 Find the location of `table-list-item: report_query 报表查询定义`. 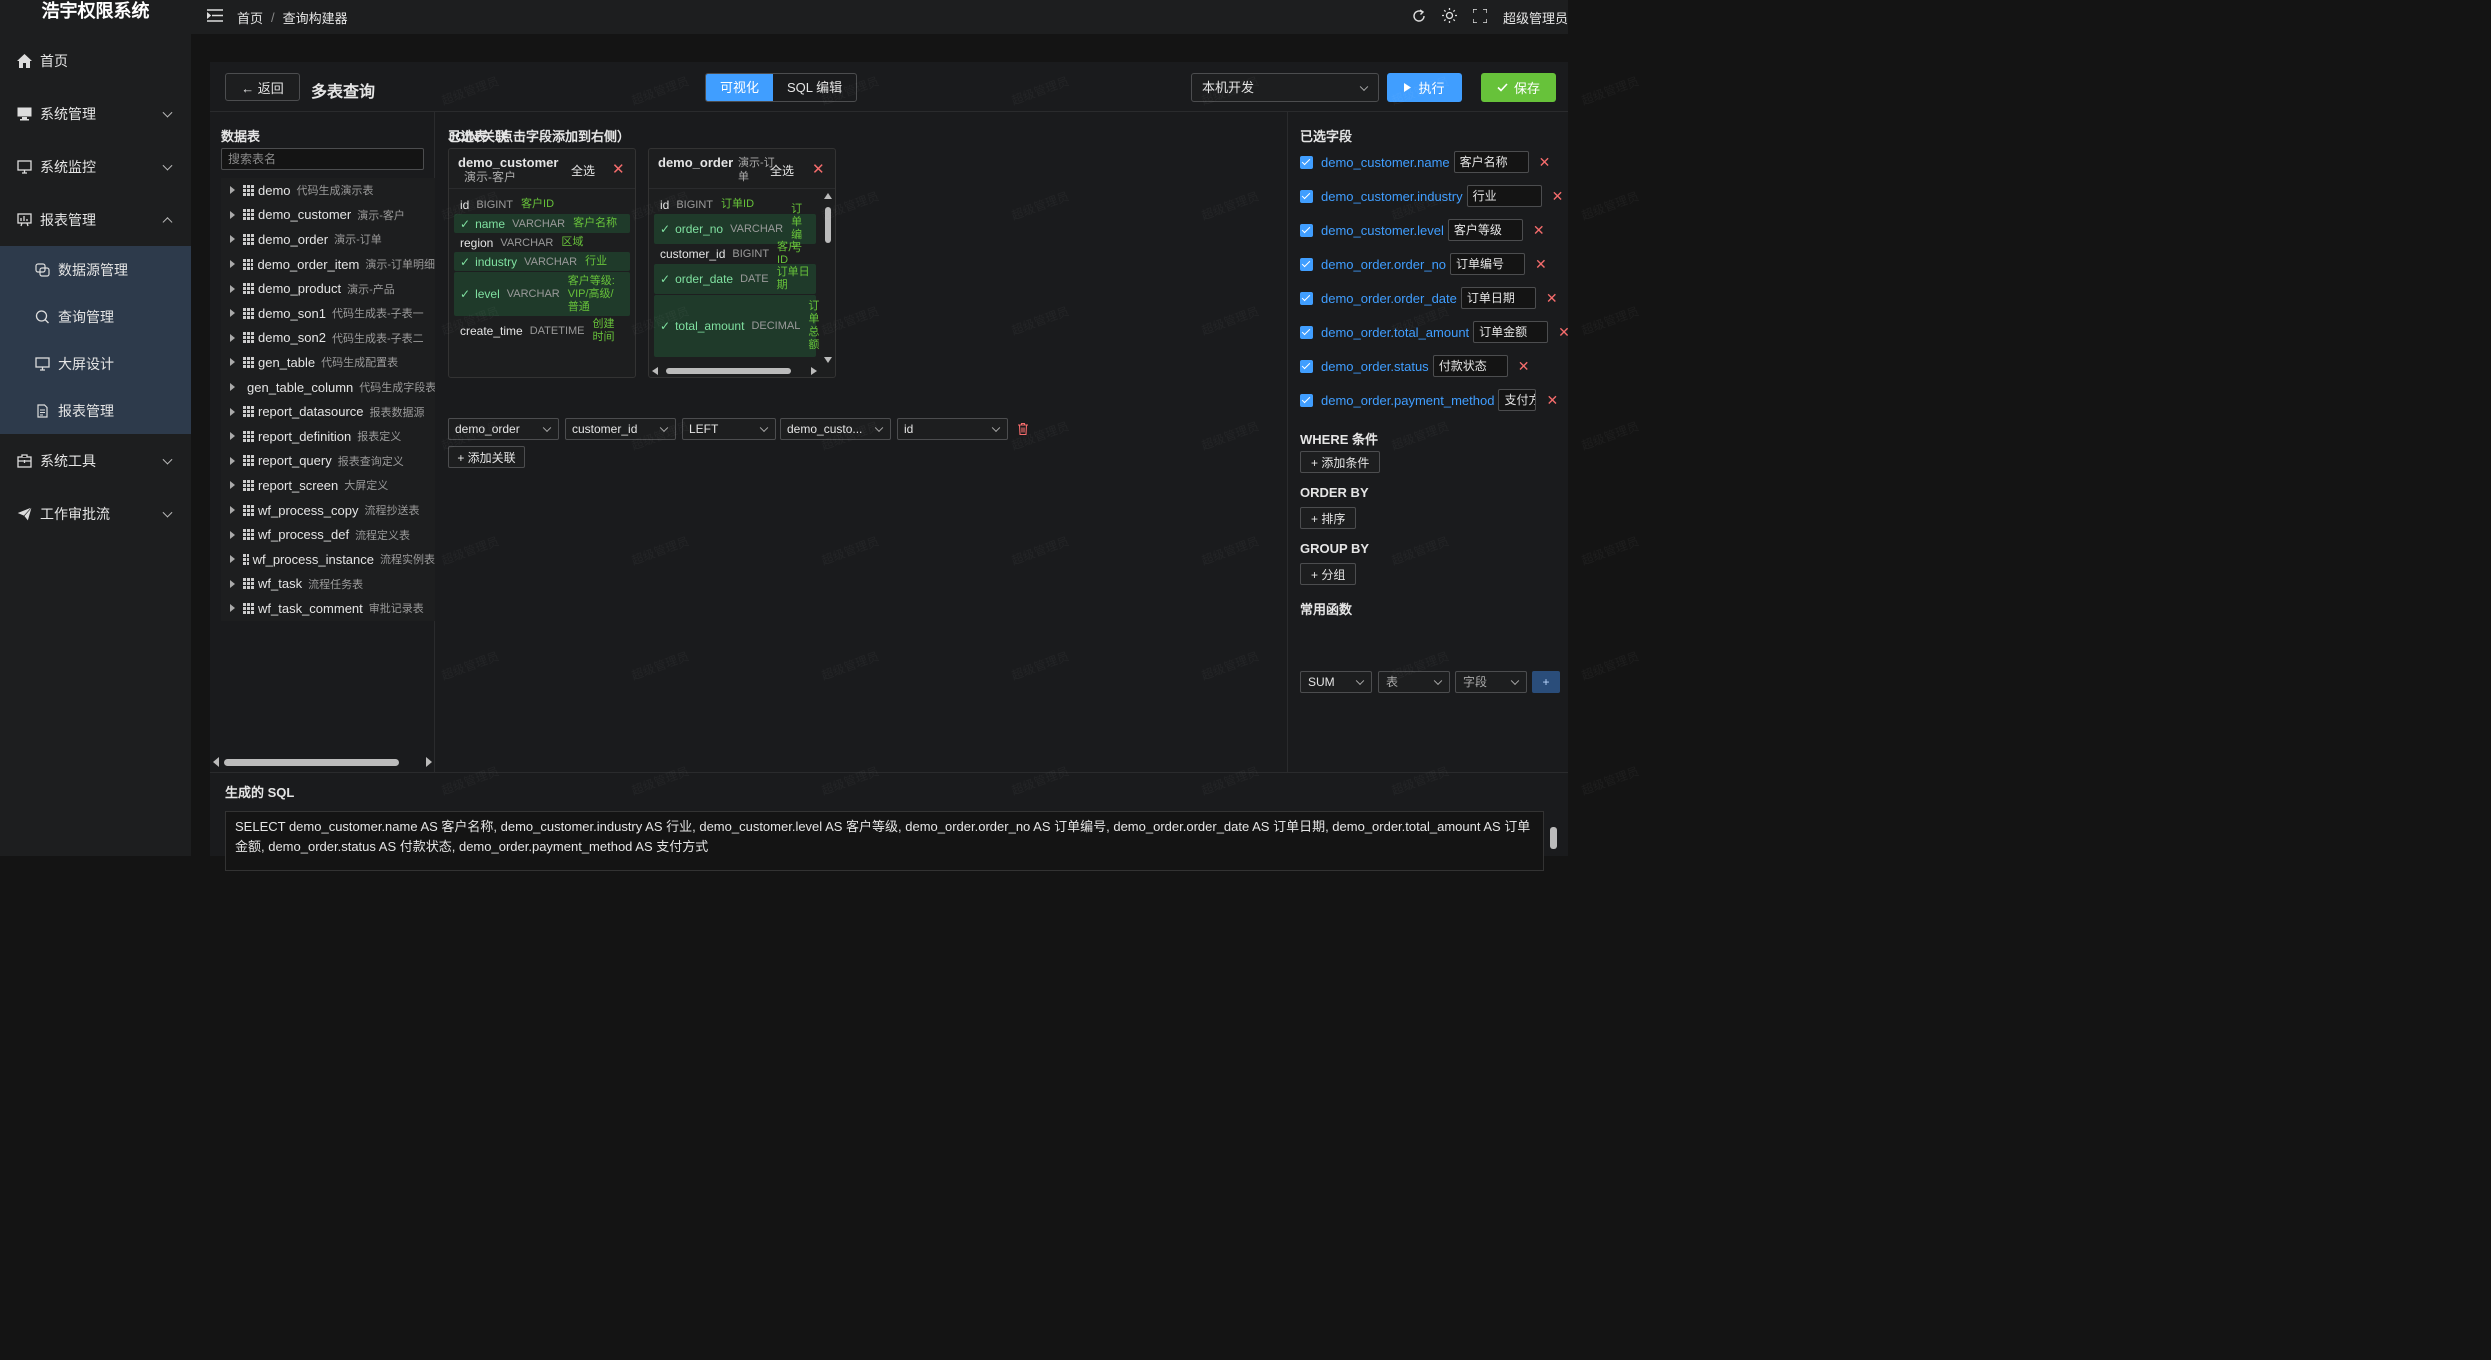

table-list-item: report_query 报表查询定义 is located at coordinates (328, 461).